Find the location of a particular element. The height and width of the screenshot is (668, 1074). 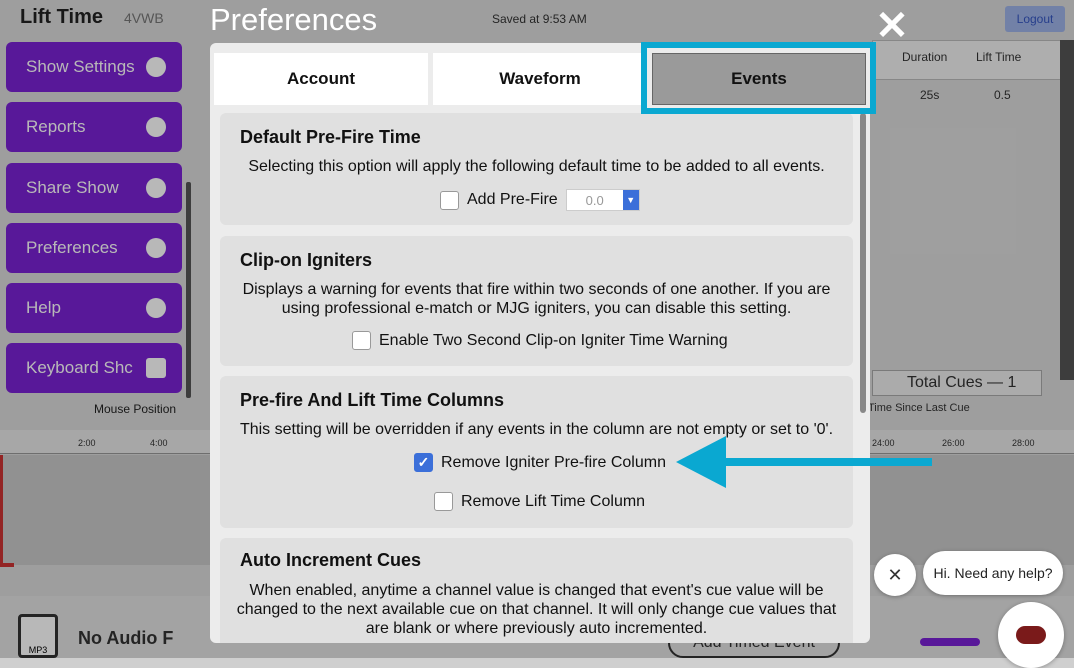

remove-lift-time-column-checkbox is located at coordinates (443, 501).